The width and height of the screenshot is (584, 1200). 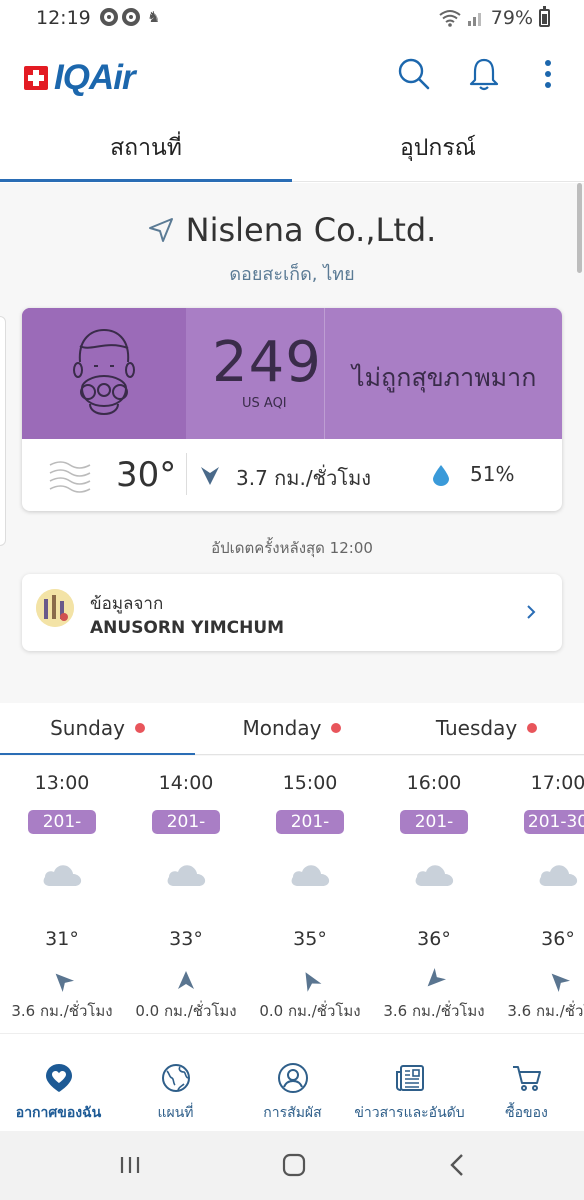 What do you see at coordinates (558, 939) in the screenshot?
I see `hour-temperature: 36°` at bounding box center [558, 939].